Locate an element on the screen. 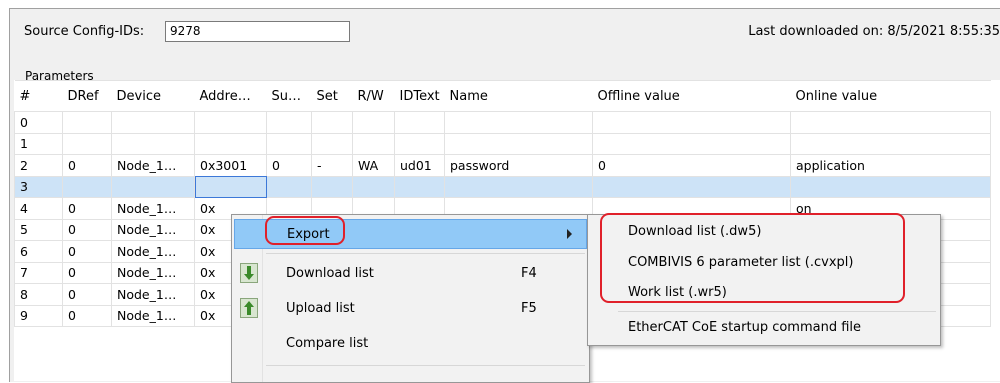 This screenshot has width=1000, height=383. column-header: DRef is located at coordinates (87, 96).